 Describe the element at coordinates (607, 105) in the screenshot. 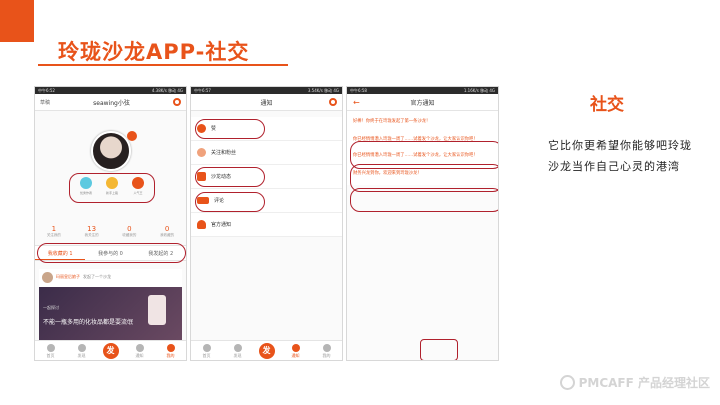

I see `section-heading: 社交` at that location.